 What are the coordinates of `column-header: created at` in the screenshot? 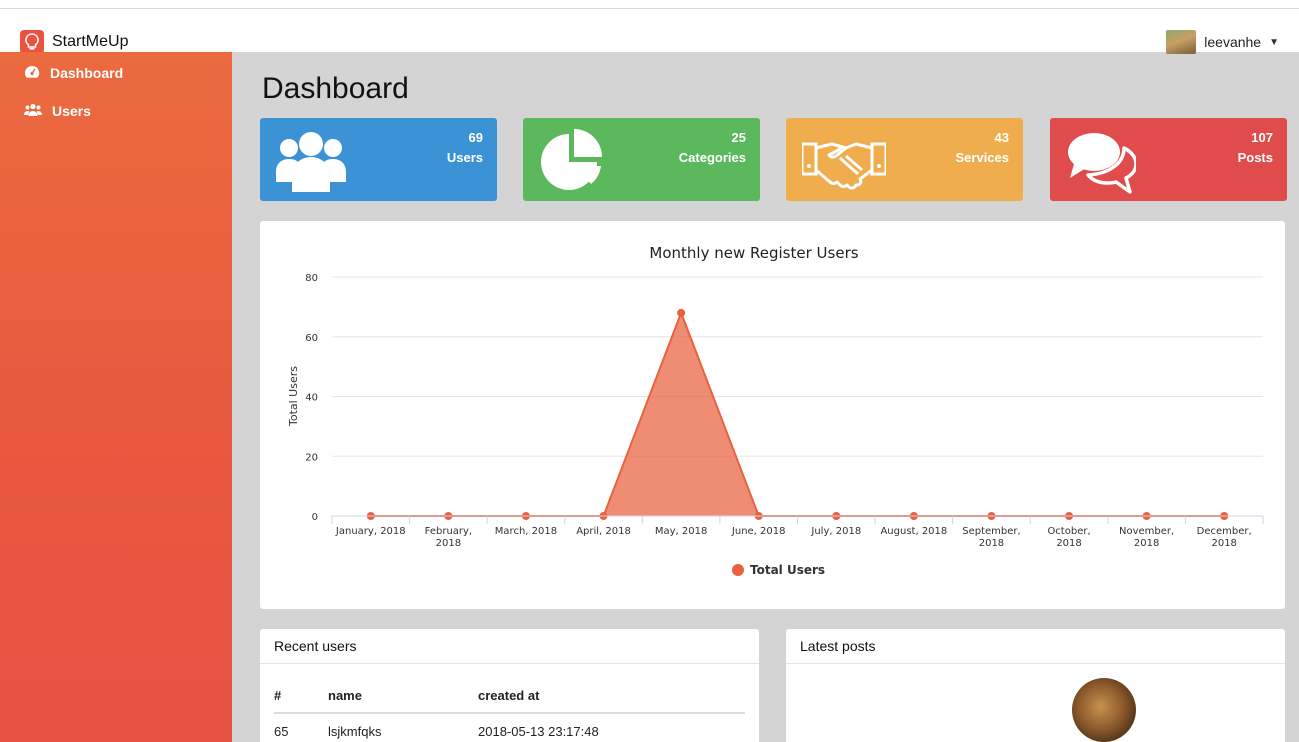 It's located at (611, 696).